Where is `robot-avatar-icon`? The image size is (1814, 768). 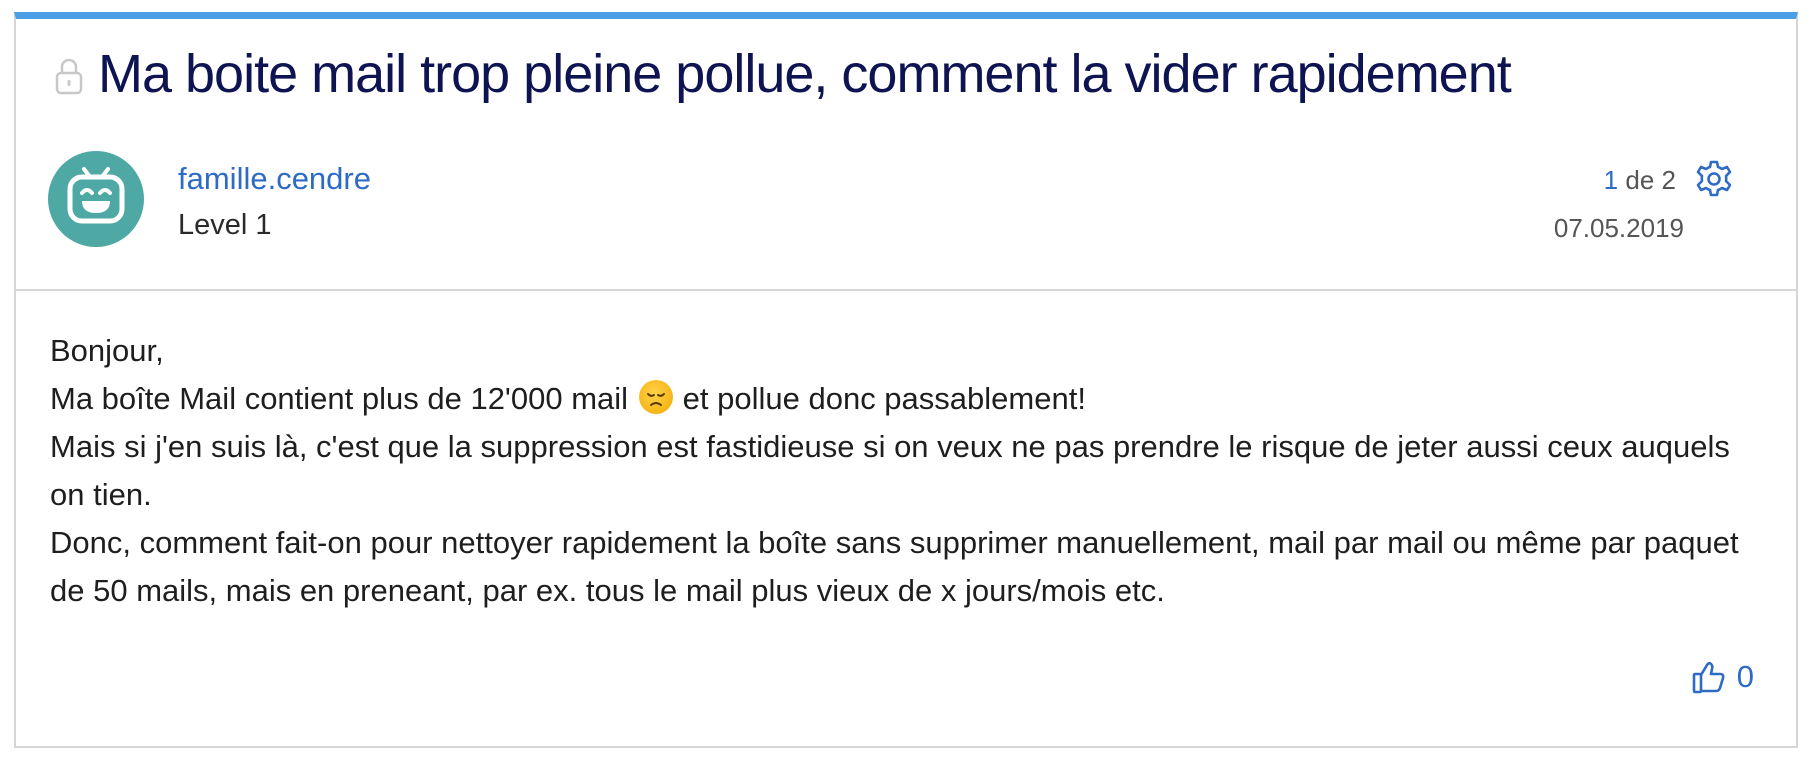
robot-avatar-icon is located at coordinates (96, 195).